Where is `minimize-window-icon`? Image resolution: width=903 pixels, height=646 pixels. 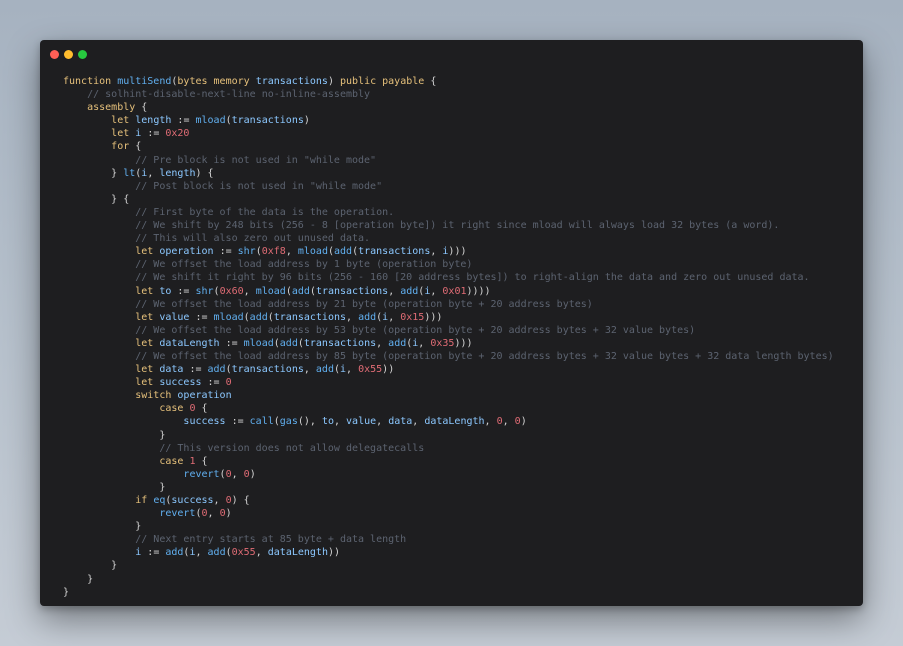 minimize-window-icon is located at coordinates (68, 54).